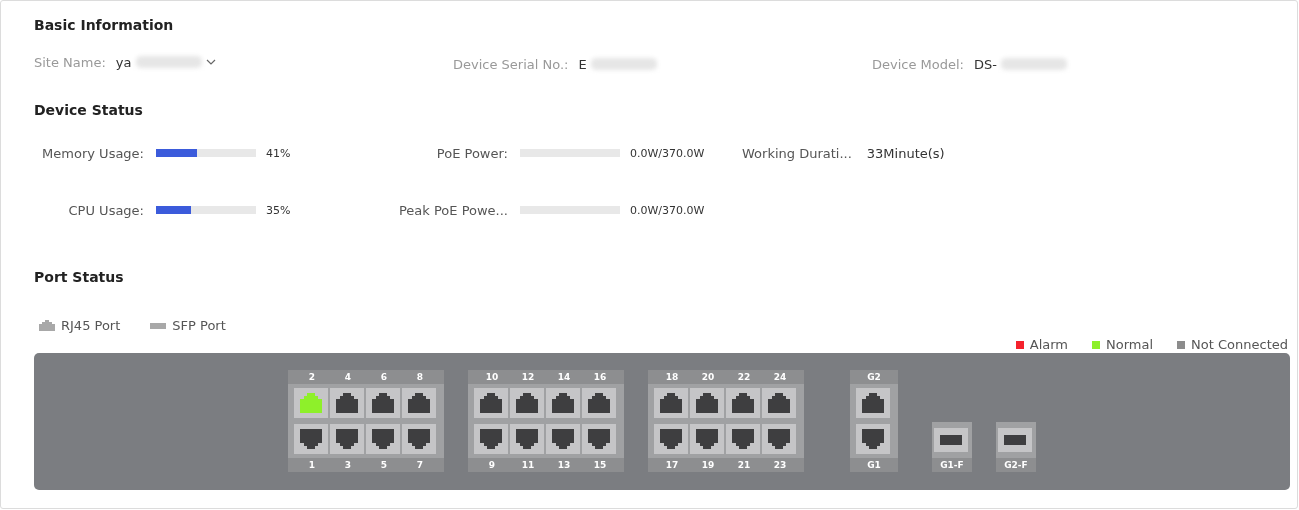 The height and width of the screenshot is (510, 1299). Describe the element at coordinates (1130, 344) in the screenshot. I see `legend-label: Normal` at that location.